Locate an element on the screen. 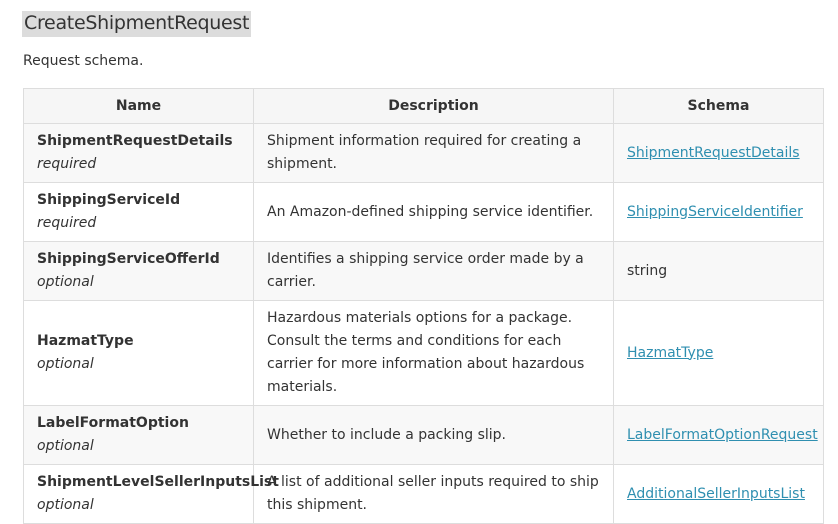 The height and width of the screenshot is (524, 838). column-header-name: Name is located at coordinates (138, 106).